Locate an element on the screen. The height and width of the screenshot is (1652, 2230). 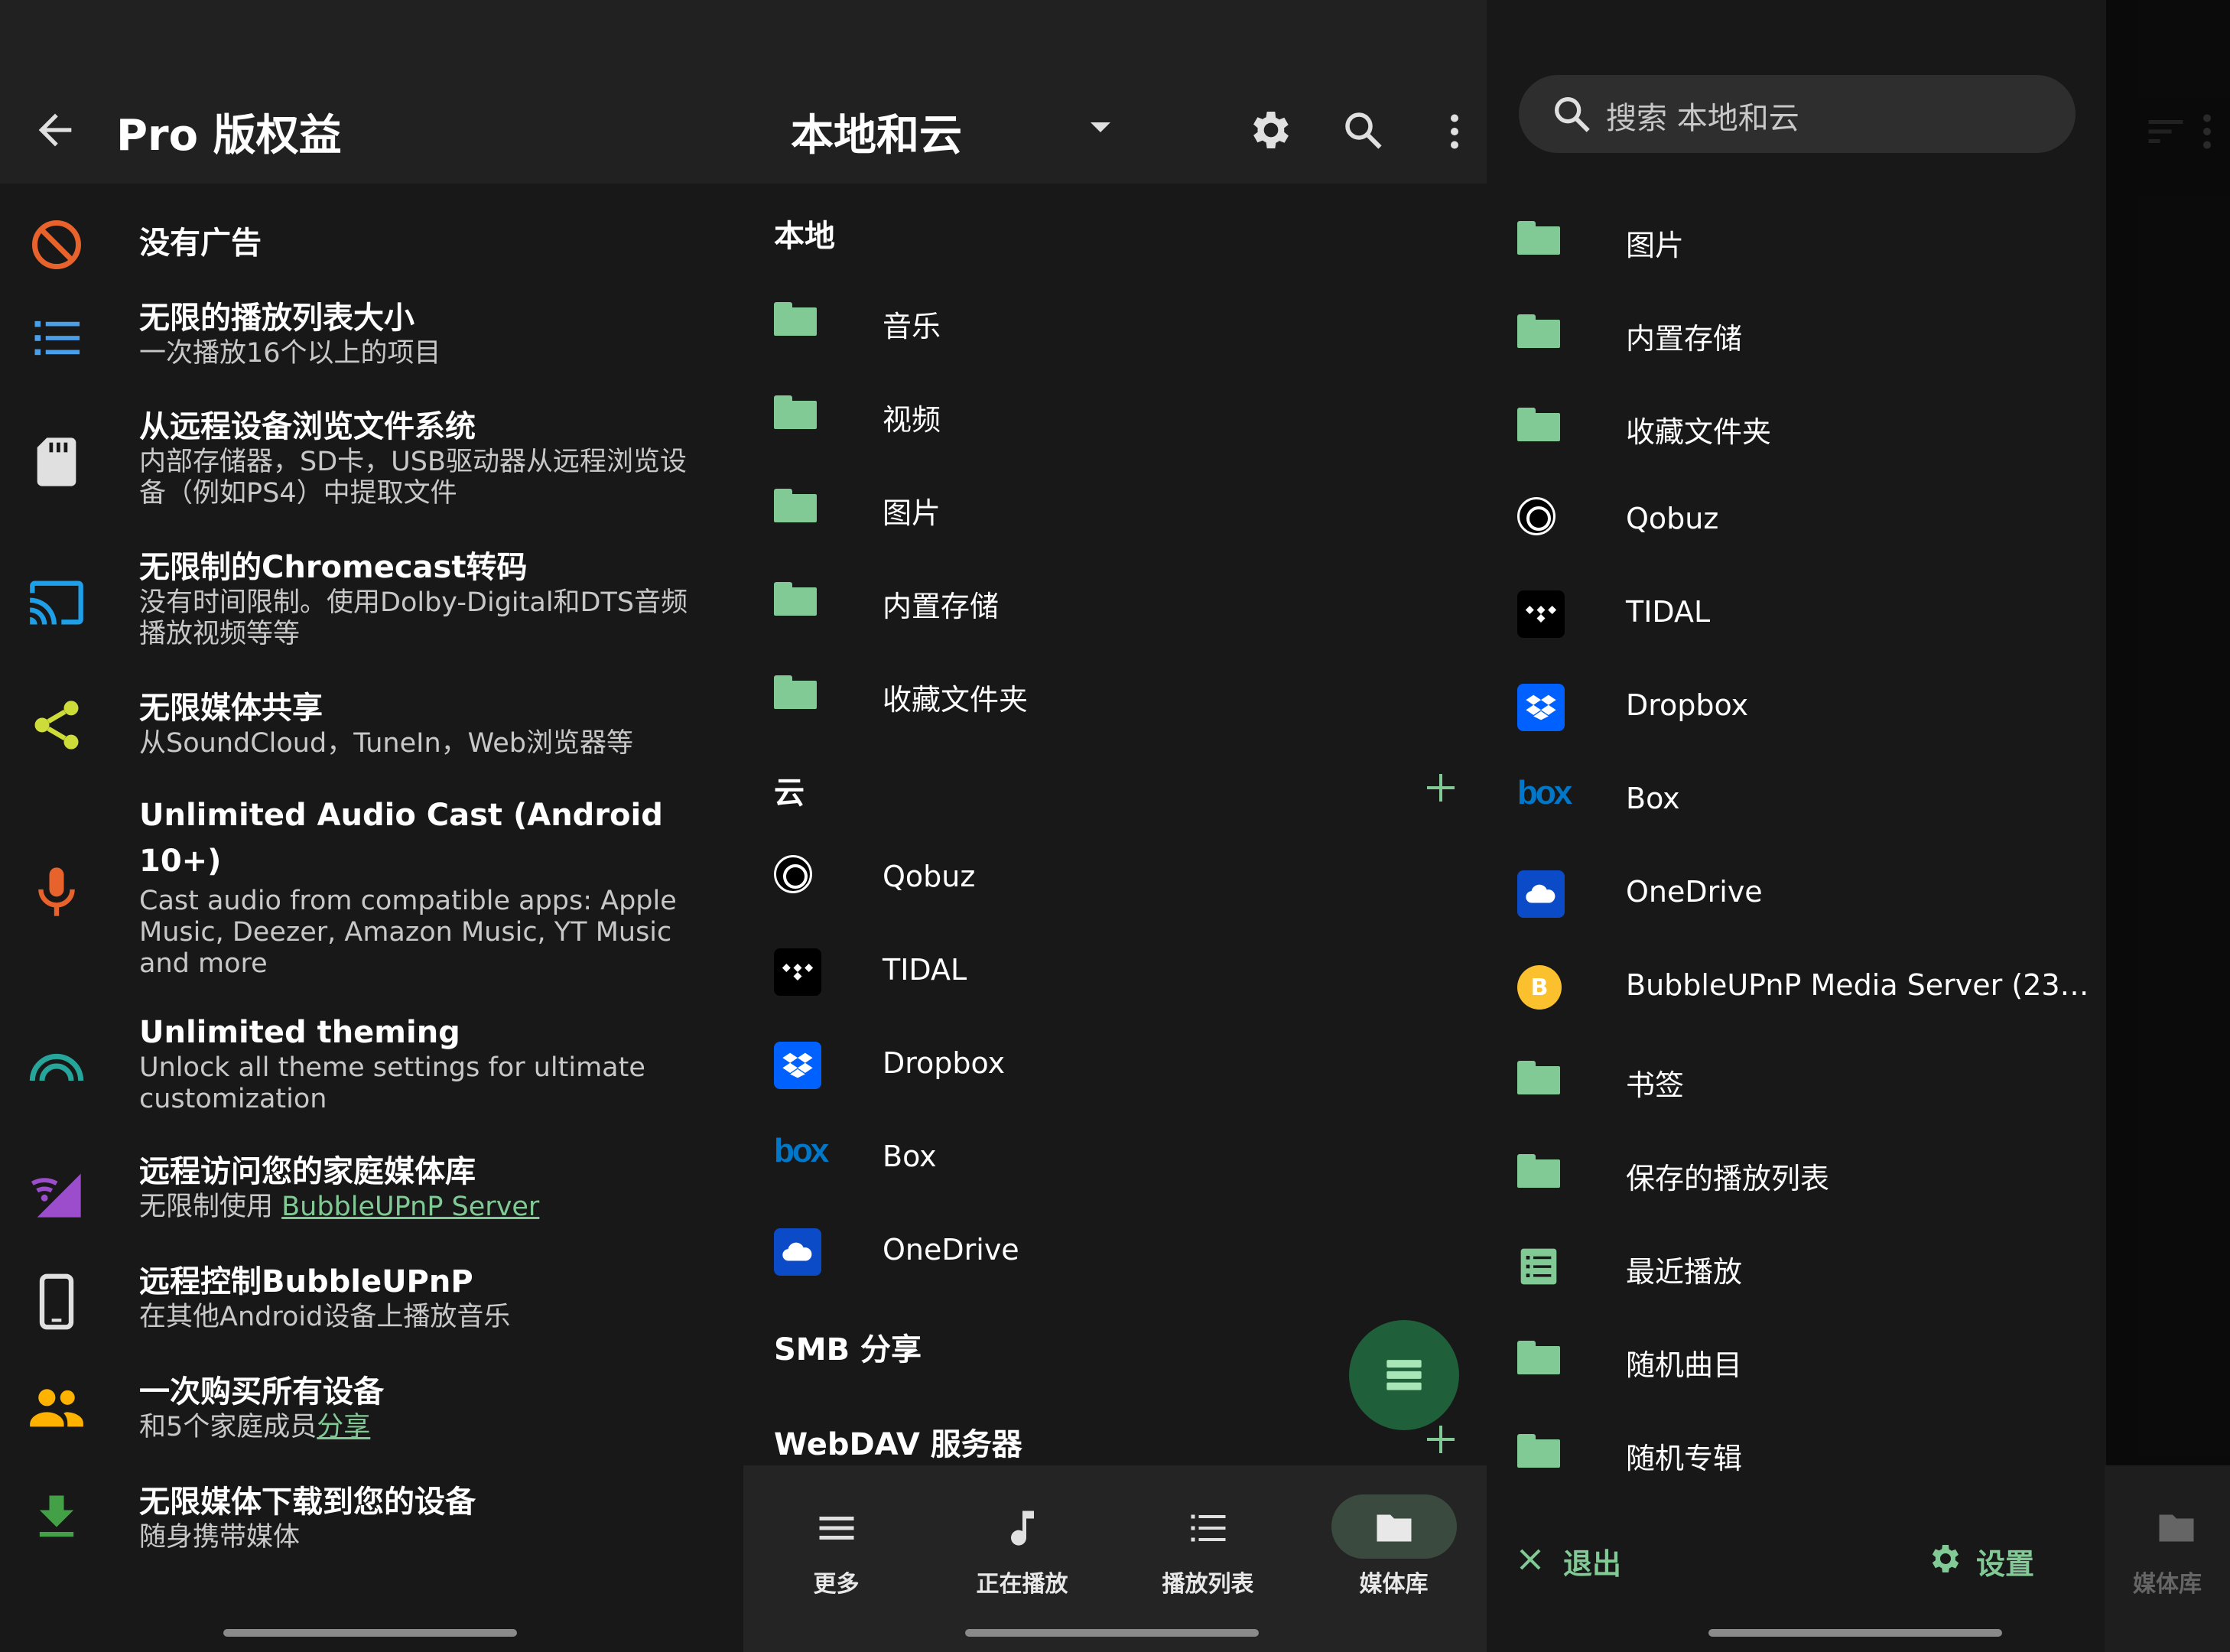
feature-all-devices: 一次购买所有设备 和5个家庭成员分享 is located at coordinates (371, 1411).